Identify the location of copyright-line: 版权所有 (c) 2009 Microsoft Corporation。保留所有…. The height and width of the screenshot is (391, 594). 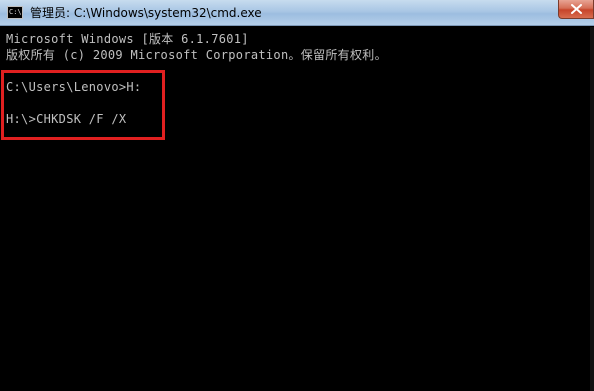
(196, 55).